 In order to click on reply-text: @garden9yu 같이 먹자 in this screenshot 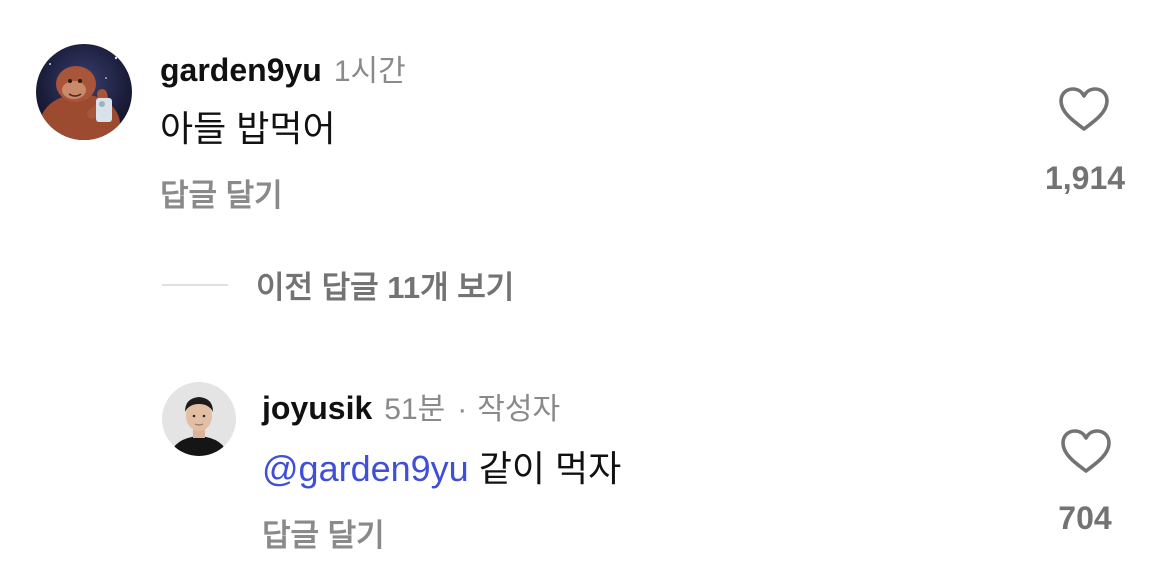, I will do `click(441, 466)`.